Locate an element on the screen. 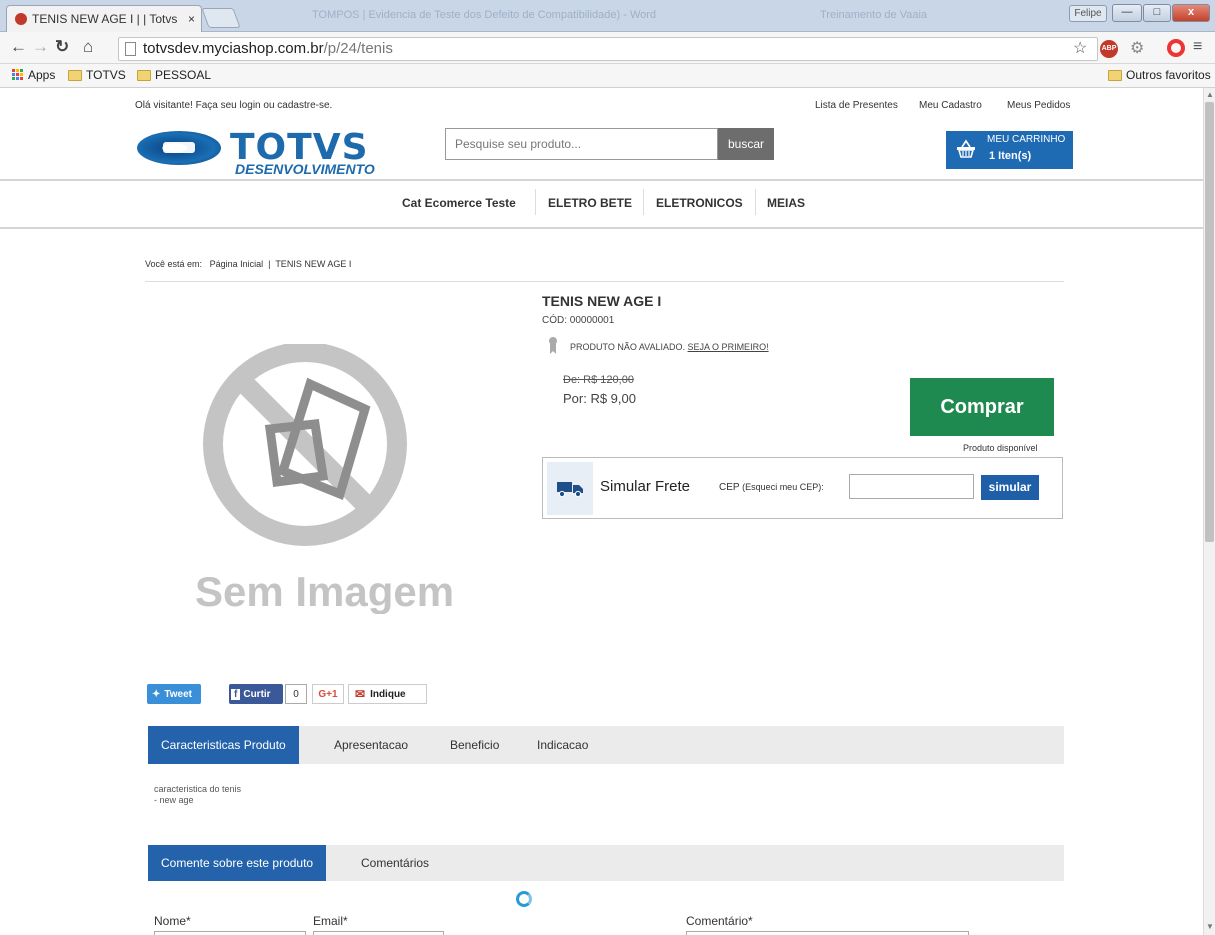 Image resolution: width=1215 pixels, height=935 pixels. like-count: 0 is located at coordinates (296, 694).